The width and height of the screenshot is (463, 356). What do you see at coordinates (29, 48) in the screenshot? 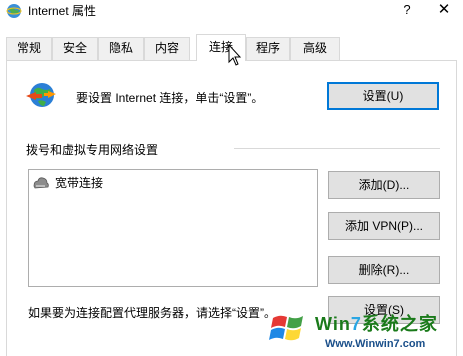
I see `tab-general: 常规` at bounding box center [29, 48].